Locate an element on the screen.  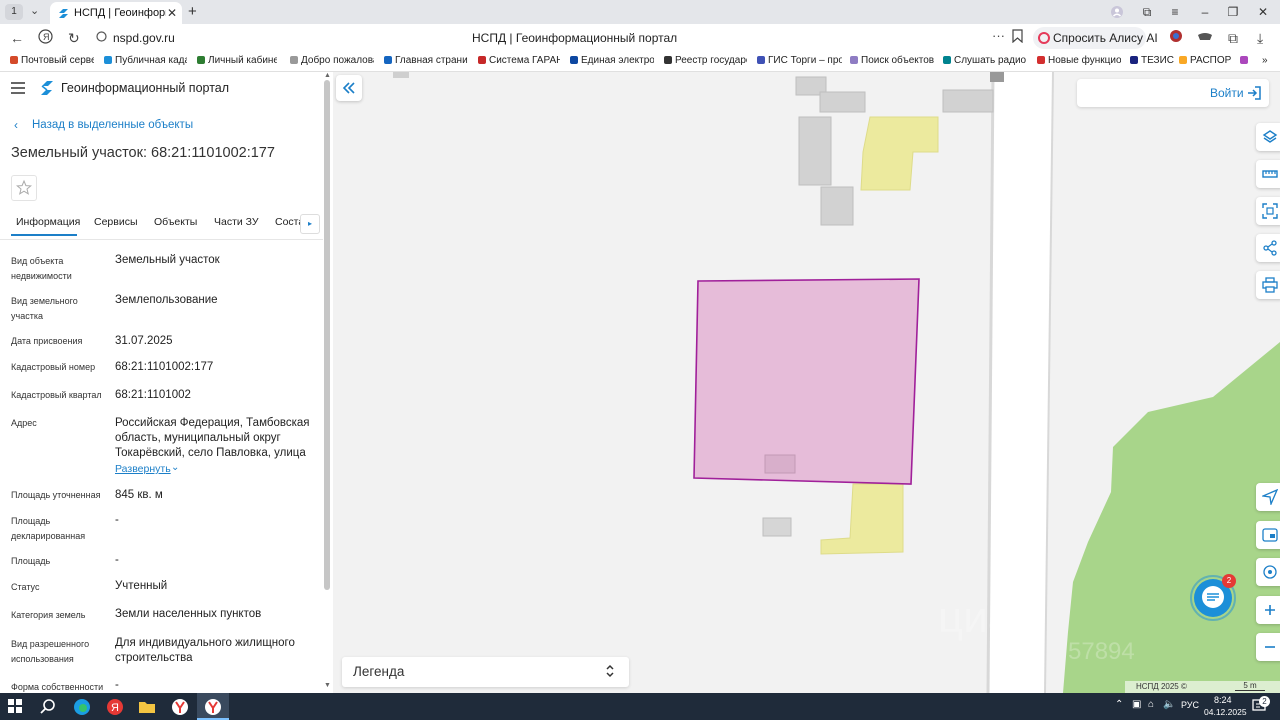
bookmark-overflow-icon is located at coordinates (1247, 60).